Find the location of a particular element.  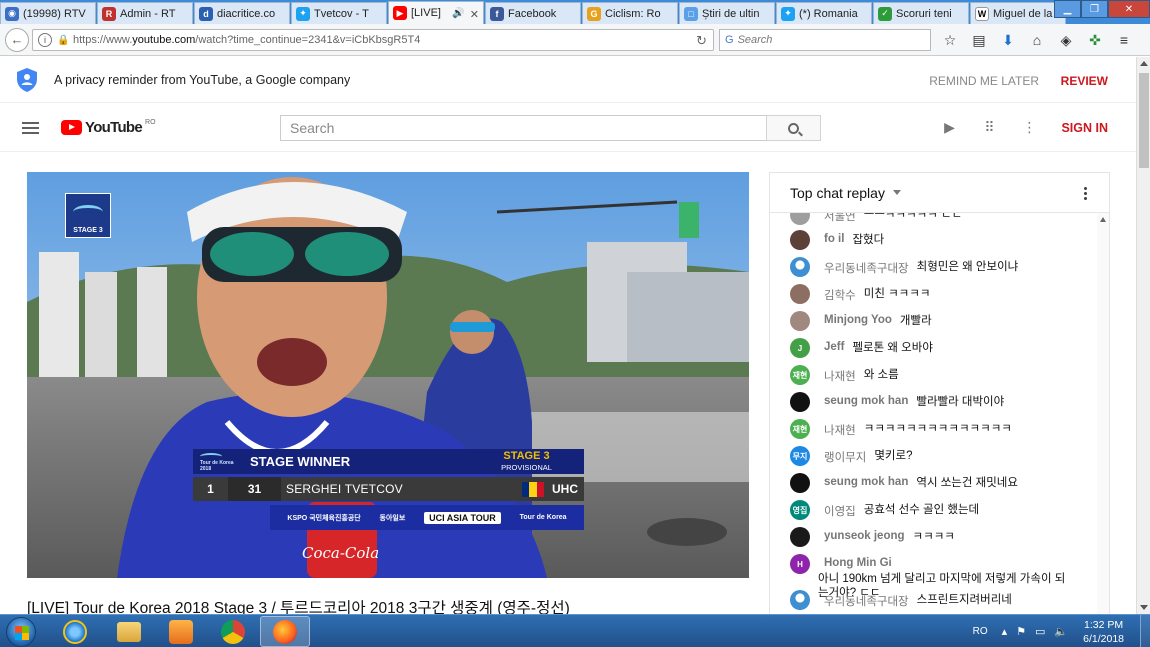

chat-scrollbar is located at coordinates (1103, 413).